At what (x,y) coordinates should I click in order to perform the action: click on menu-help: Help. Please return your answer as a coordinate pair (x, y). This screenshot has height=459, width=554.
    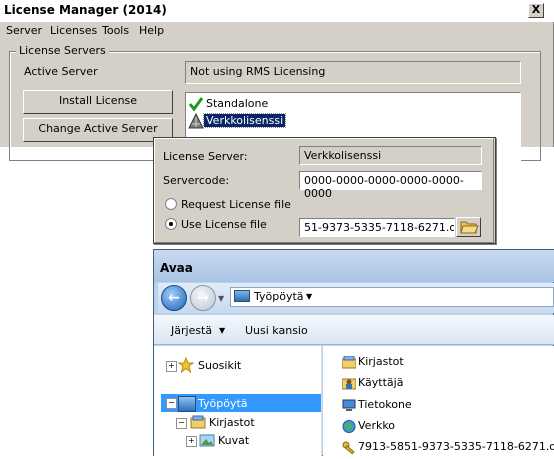
    Looking at the image, I should click on (151, 30).